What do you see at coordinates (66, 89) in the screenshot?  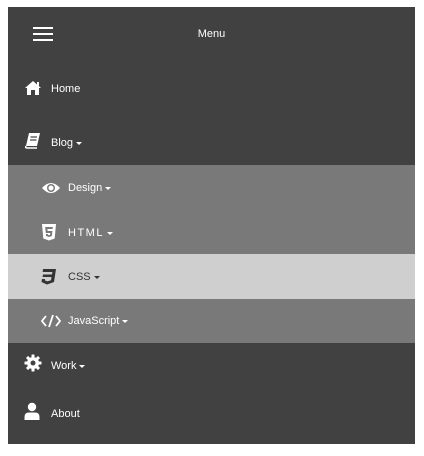 I see `menu-item-label: Home` at bounding box center [66, 89].